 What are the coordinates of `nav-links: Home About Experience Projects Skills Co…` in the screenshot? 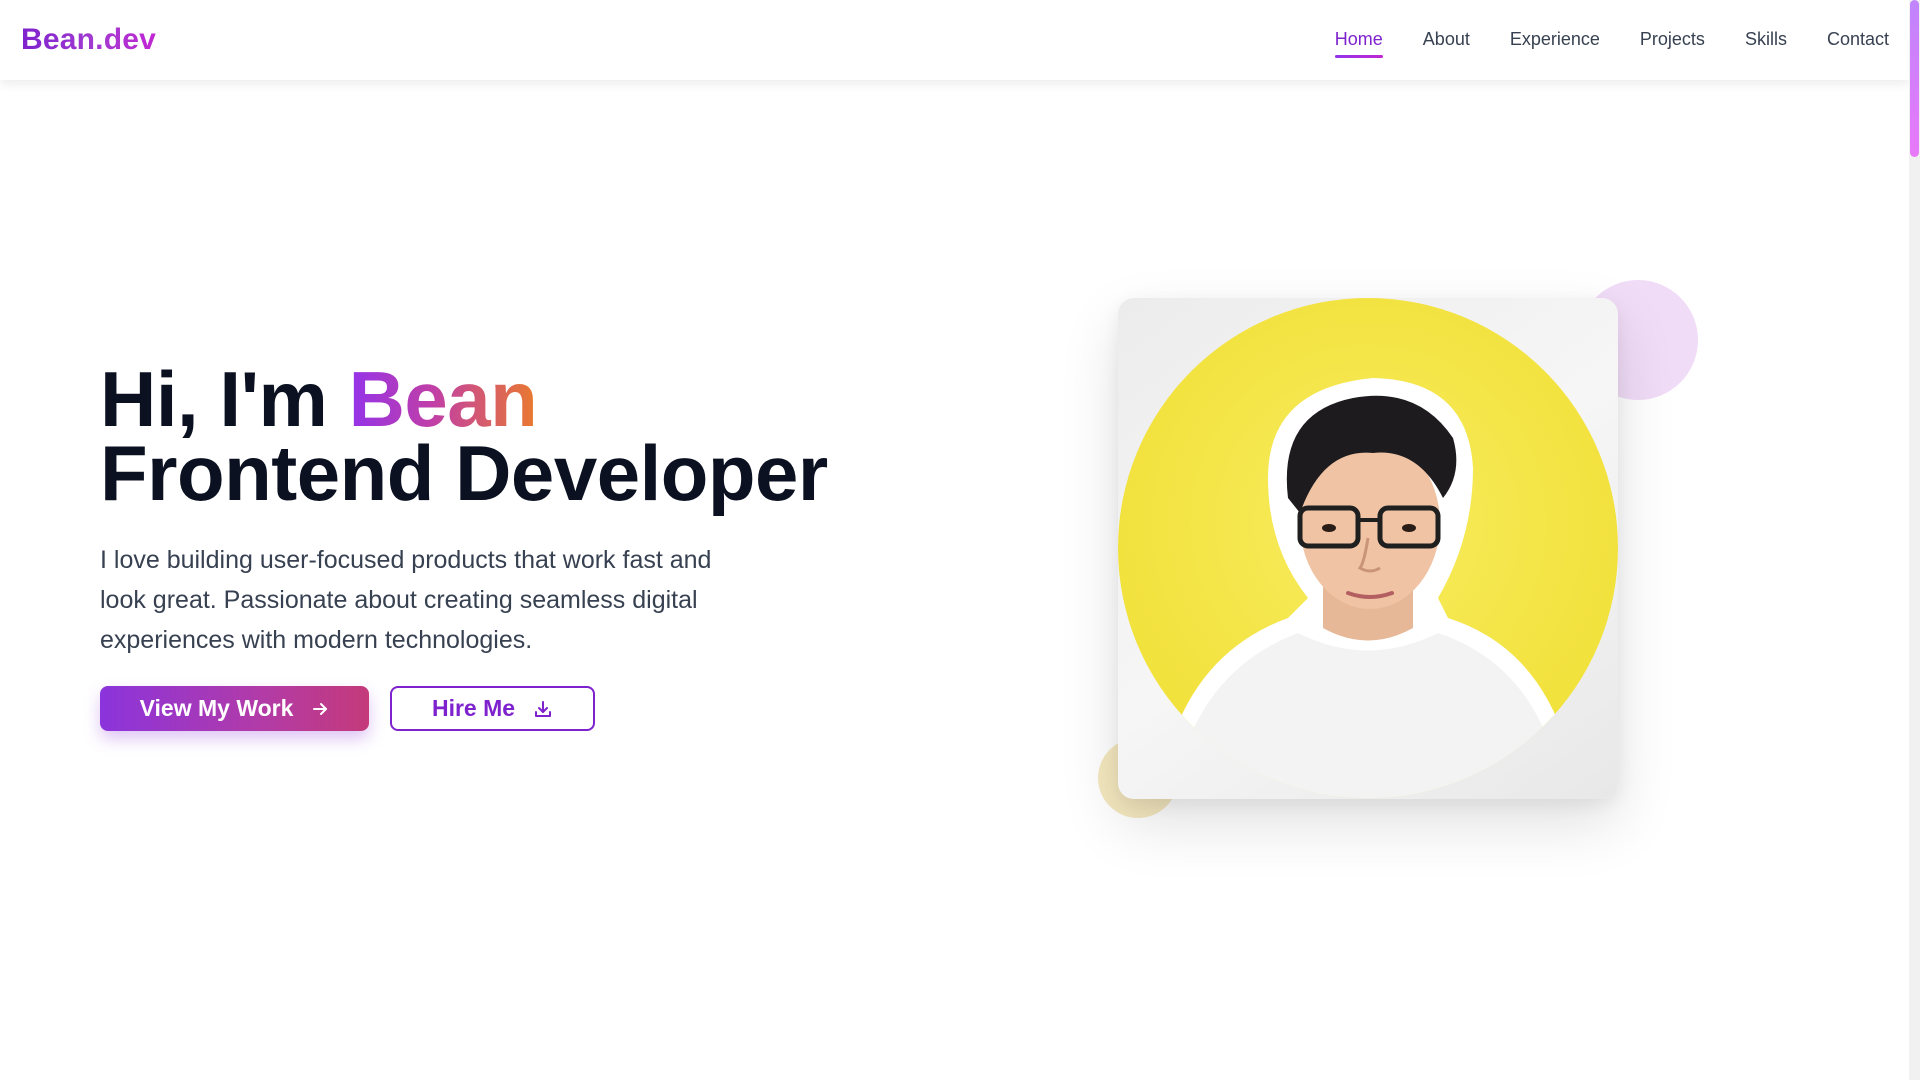 It's located at (1592, 40).